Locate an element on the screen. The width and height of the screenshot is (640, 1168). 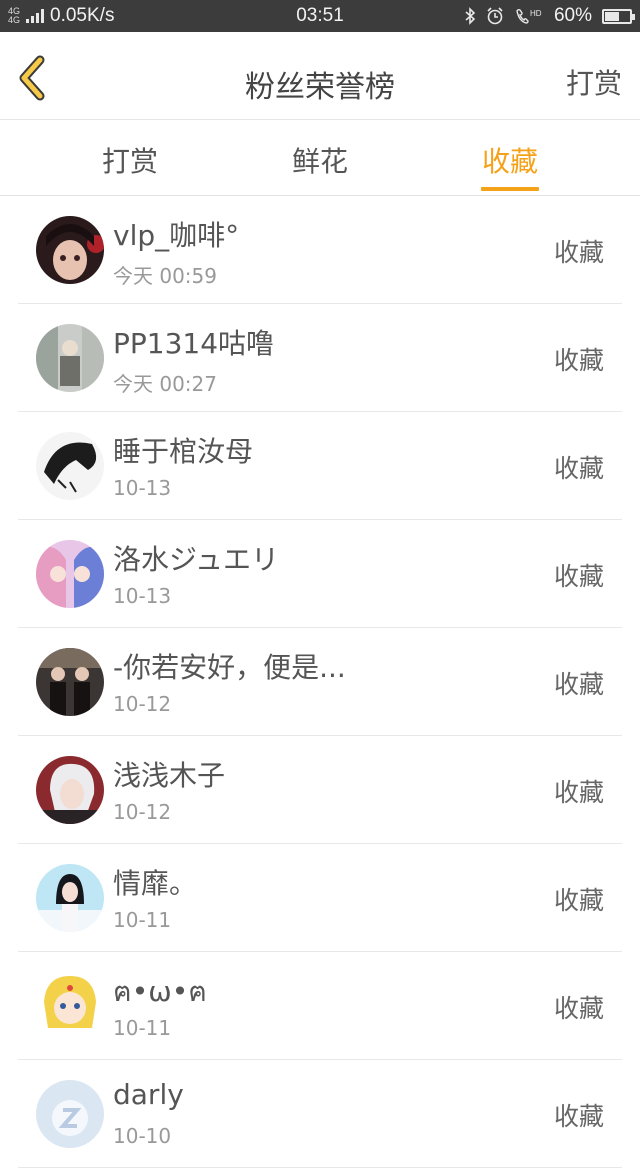
status-right: HD 60% is located at coordinates (549, 16).